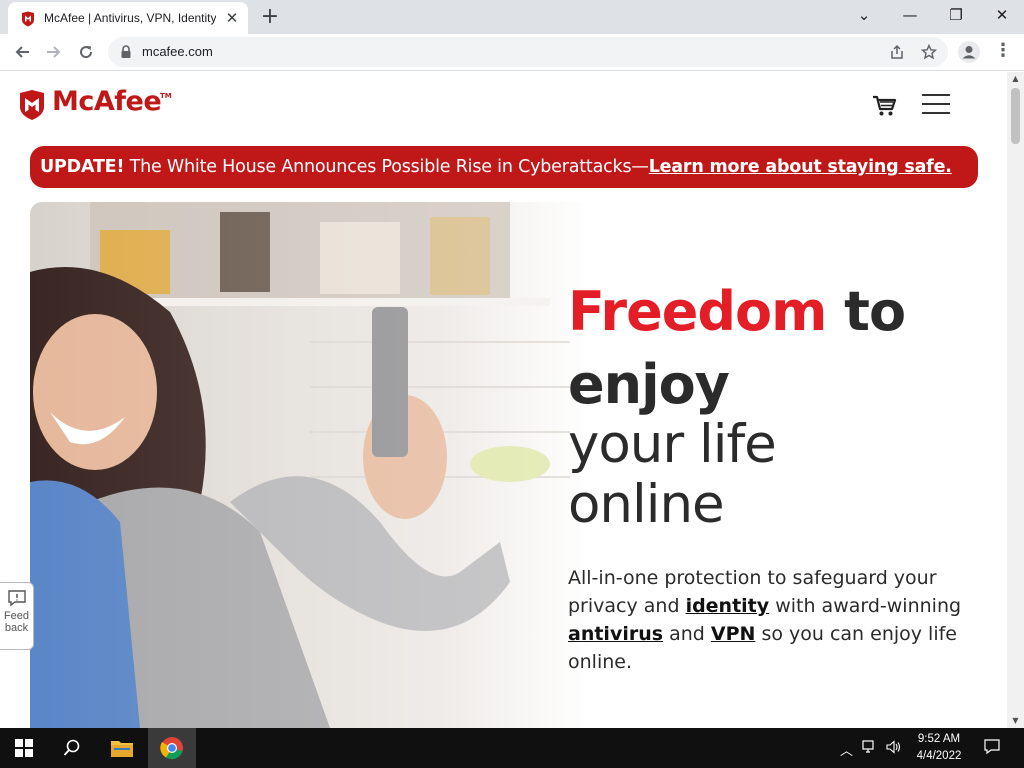 The height and width of the screenshot is (768, 1024). Describe the element at coordinates (1015, 79) in the screenshot. I see `scroll-up-icon: ▲` at that location.